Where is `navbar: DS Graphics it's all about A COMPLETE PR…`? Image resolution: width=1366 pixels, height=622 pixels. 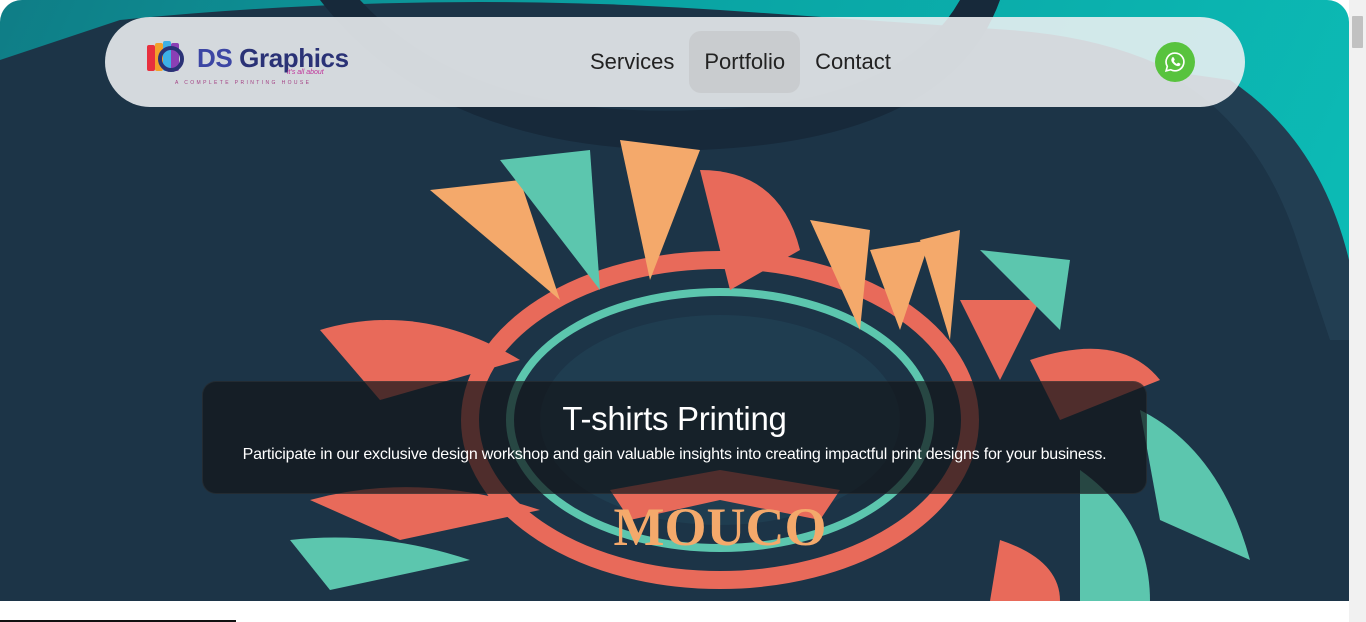 navbar: DS Graphics it's all about A COMPLETE PR… is located at coordinates (675, 62).